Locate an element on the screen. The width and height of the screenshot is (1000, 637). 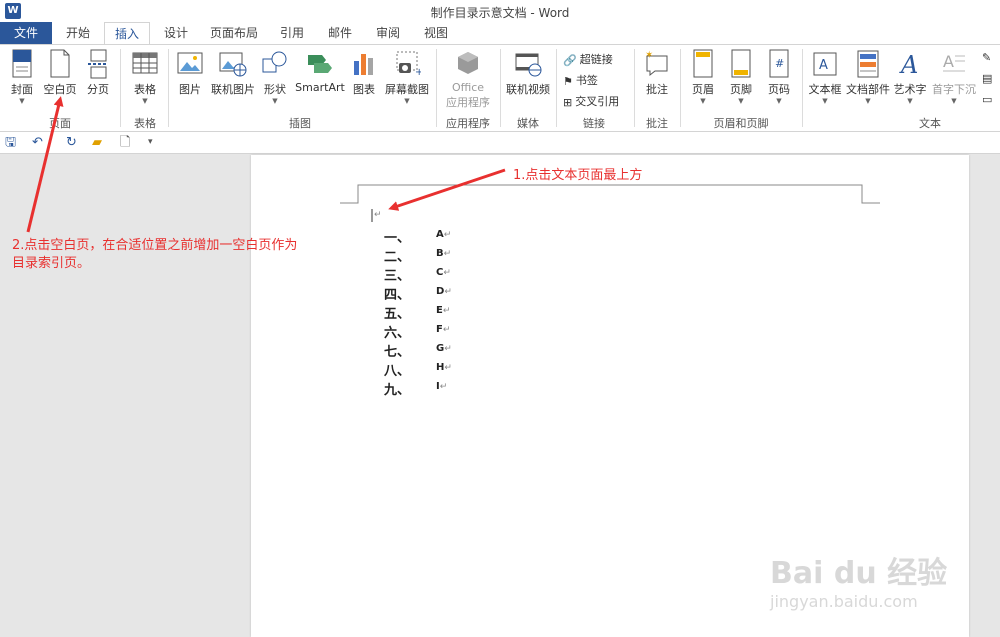
toc-item-letter: F↵ is located at coordinates (443, 329).